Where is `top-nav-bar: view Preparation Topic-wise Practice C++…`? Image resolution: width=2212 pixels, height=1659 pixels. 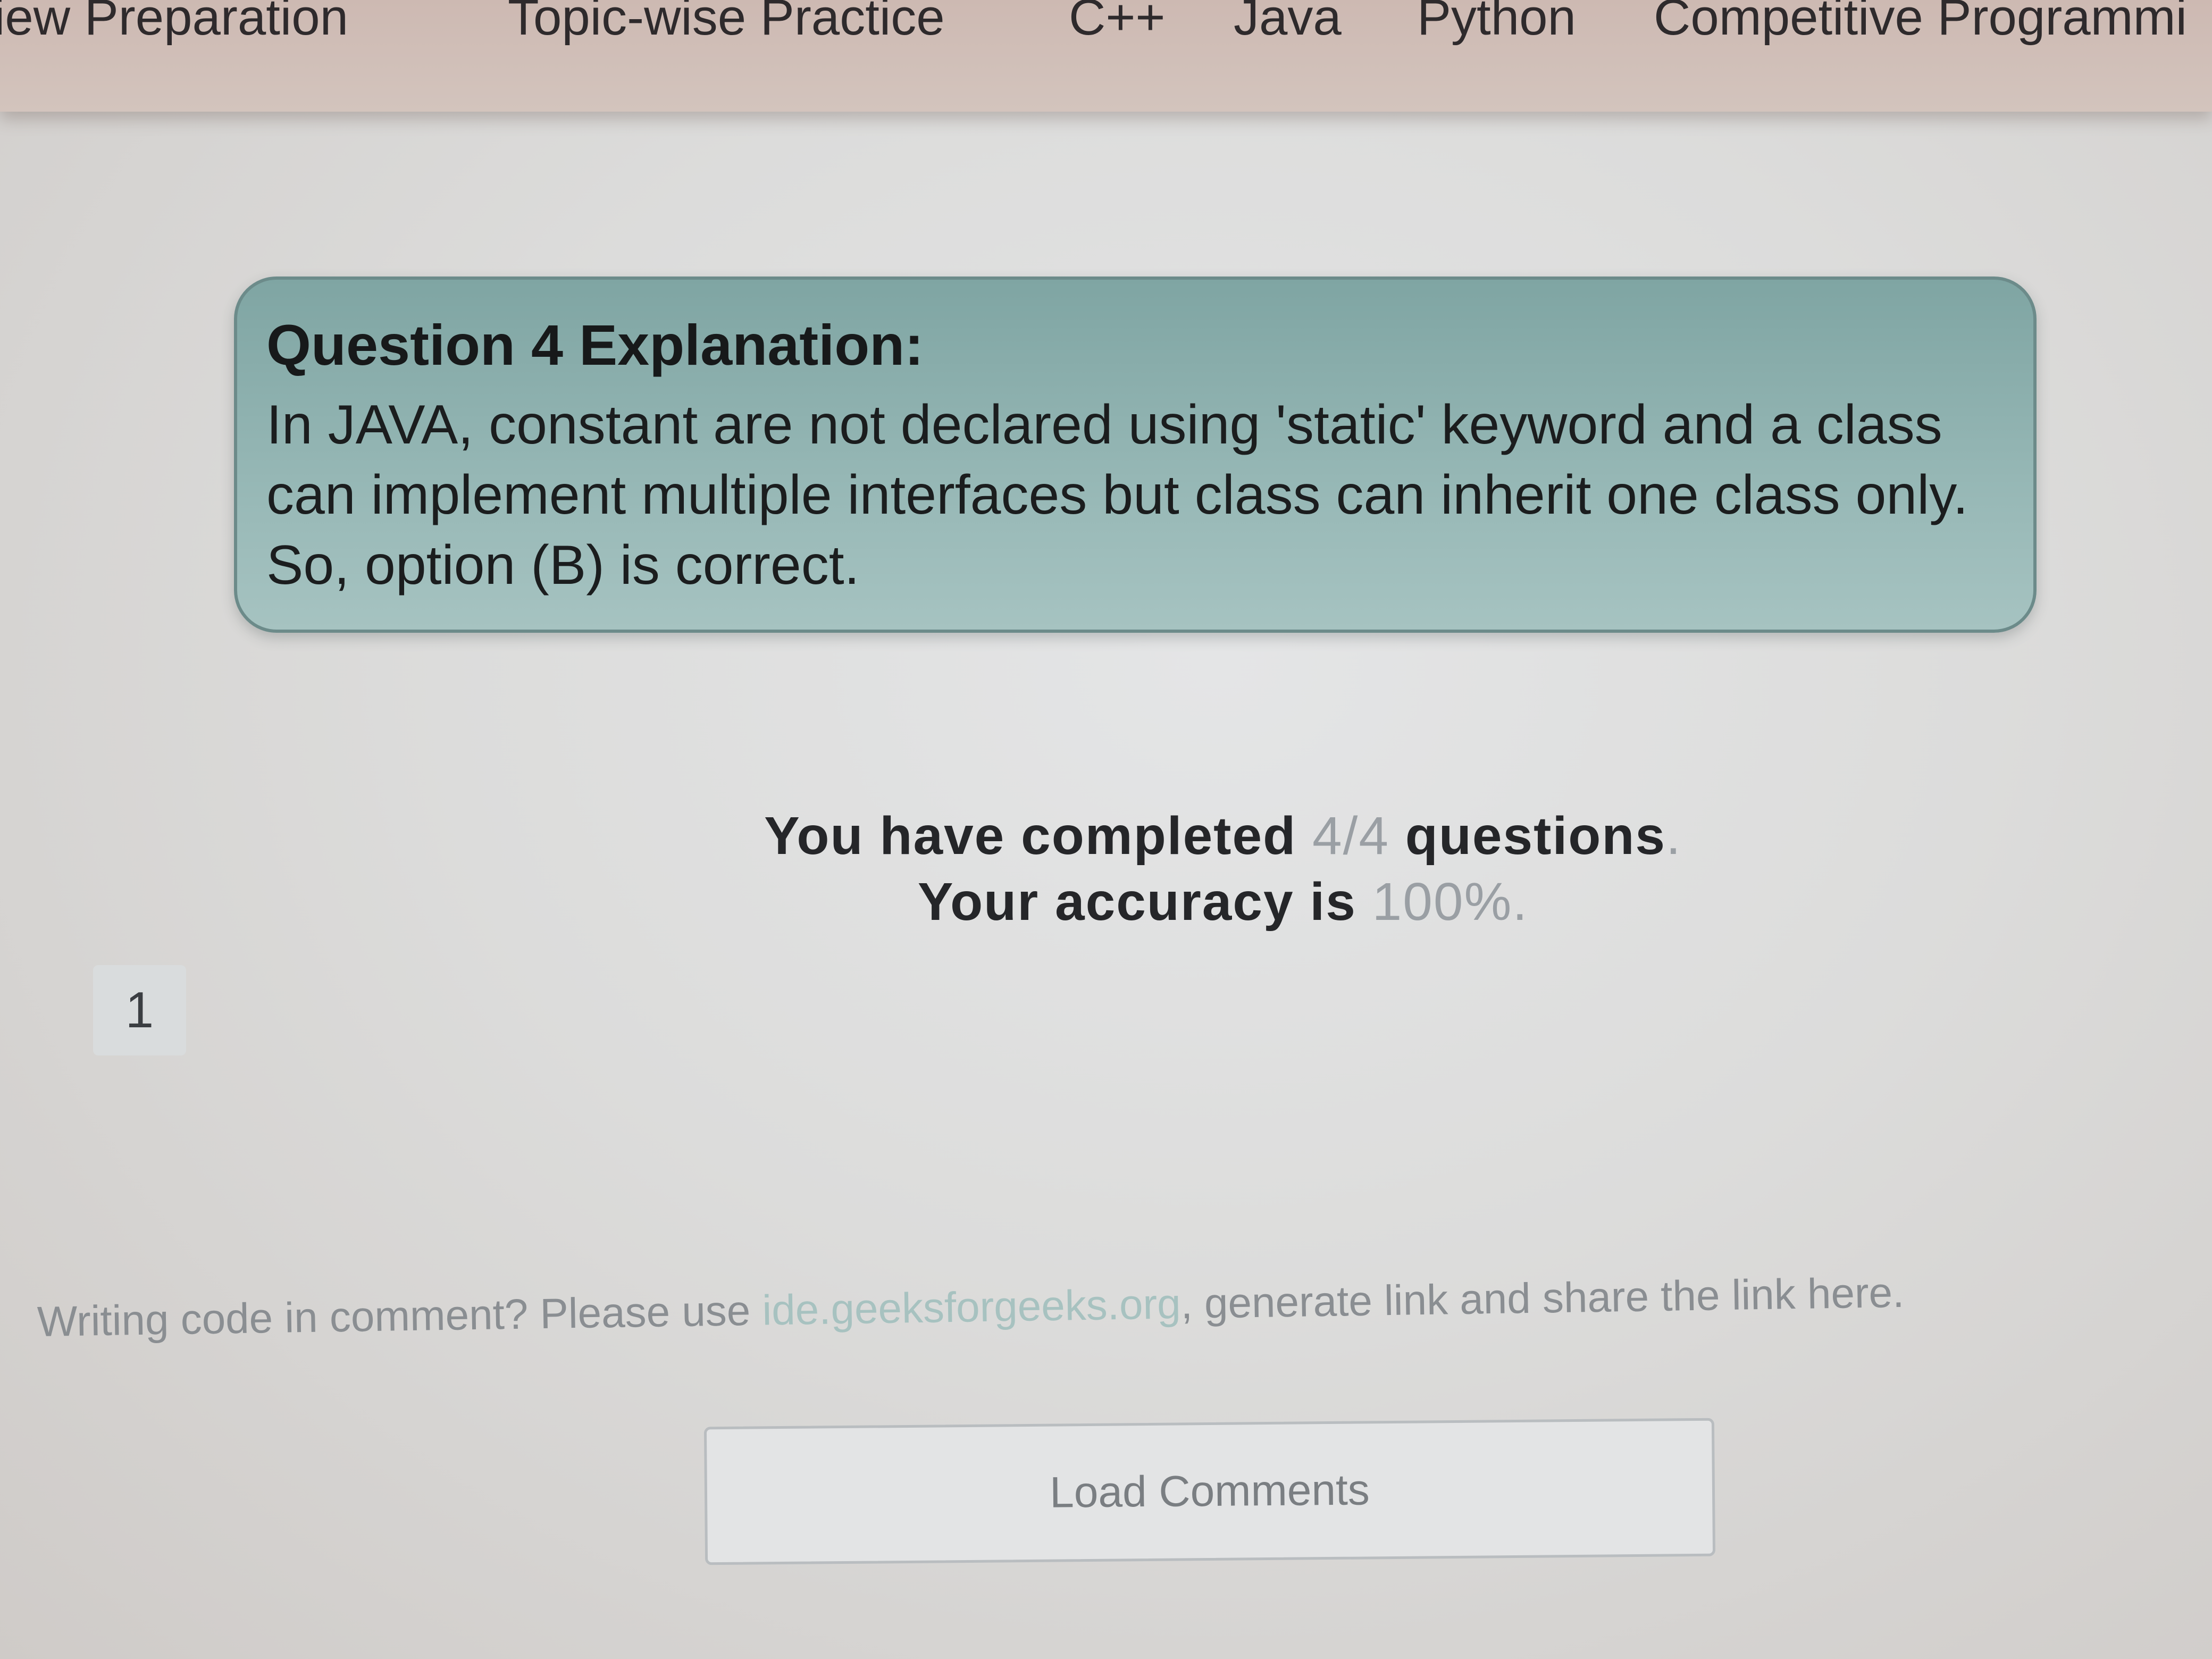
top-nav-bar: view Preparation Topic-wise Practice C++… is located at coordinates (1106, 56).